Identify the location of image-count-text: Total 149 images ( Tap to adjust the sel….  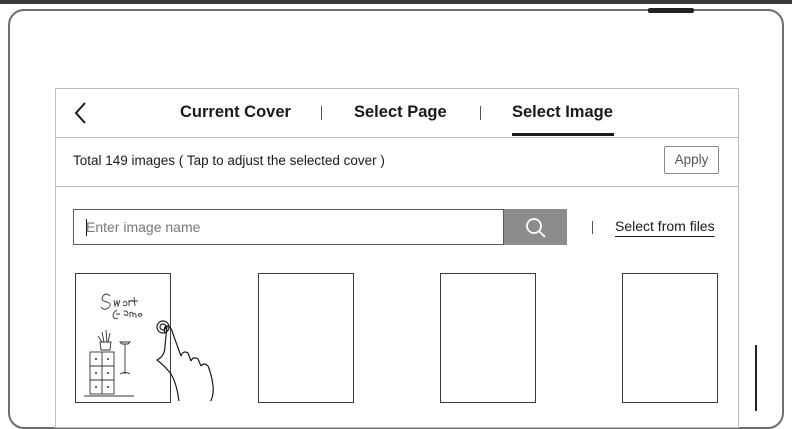
(229, 160).